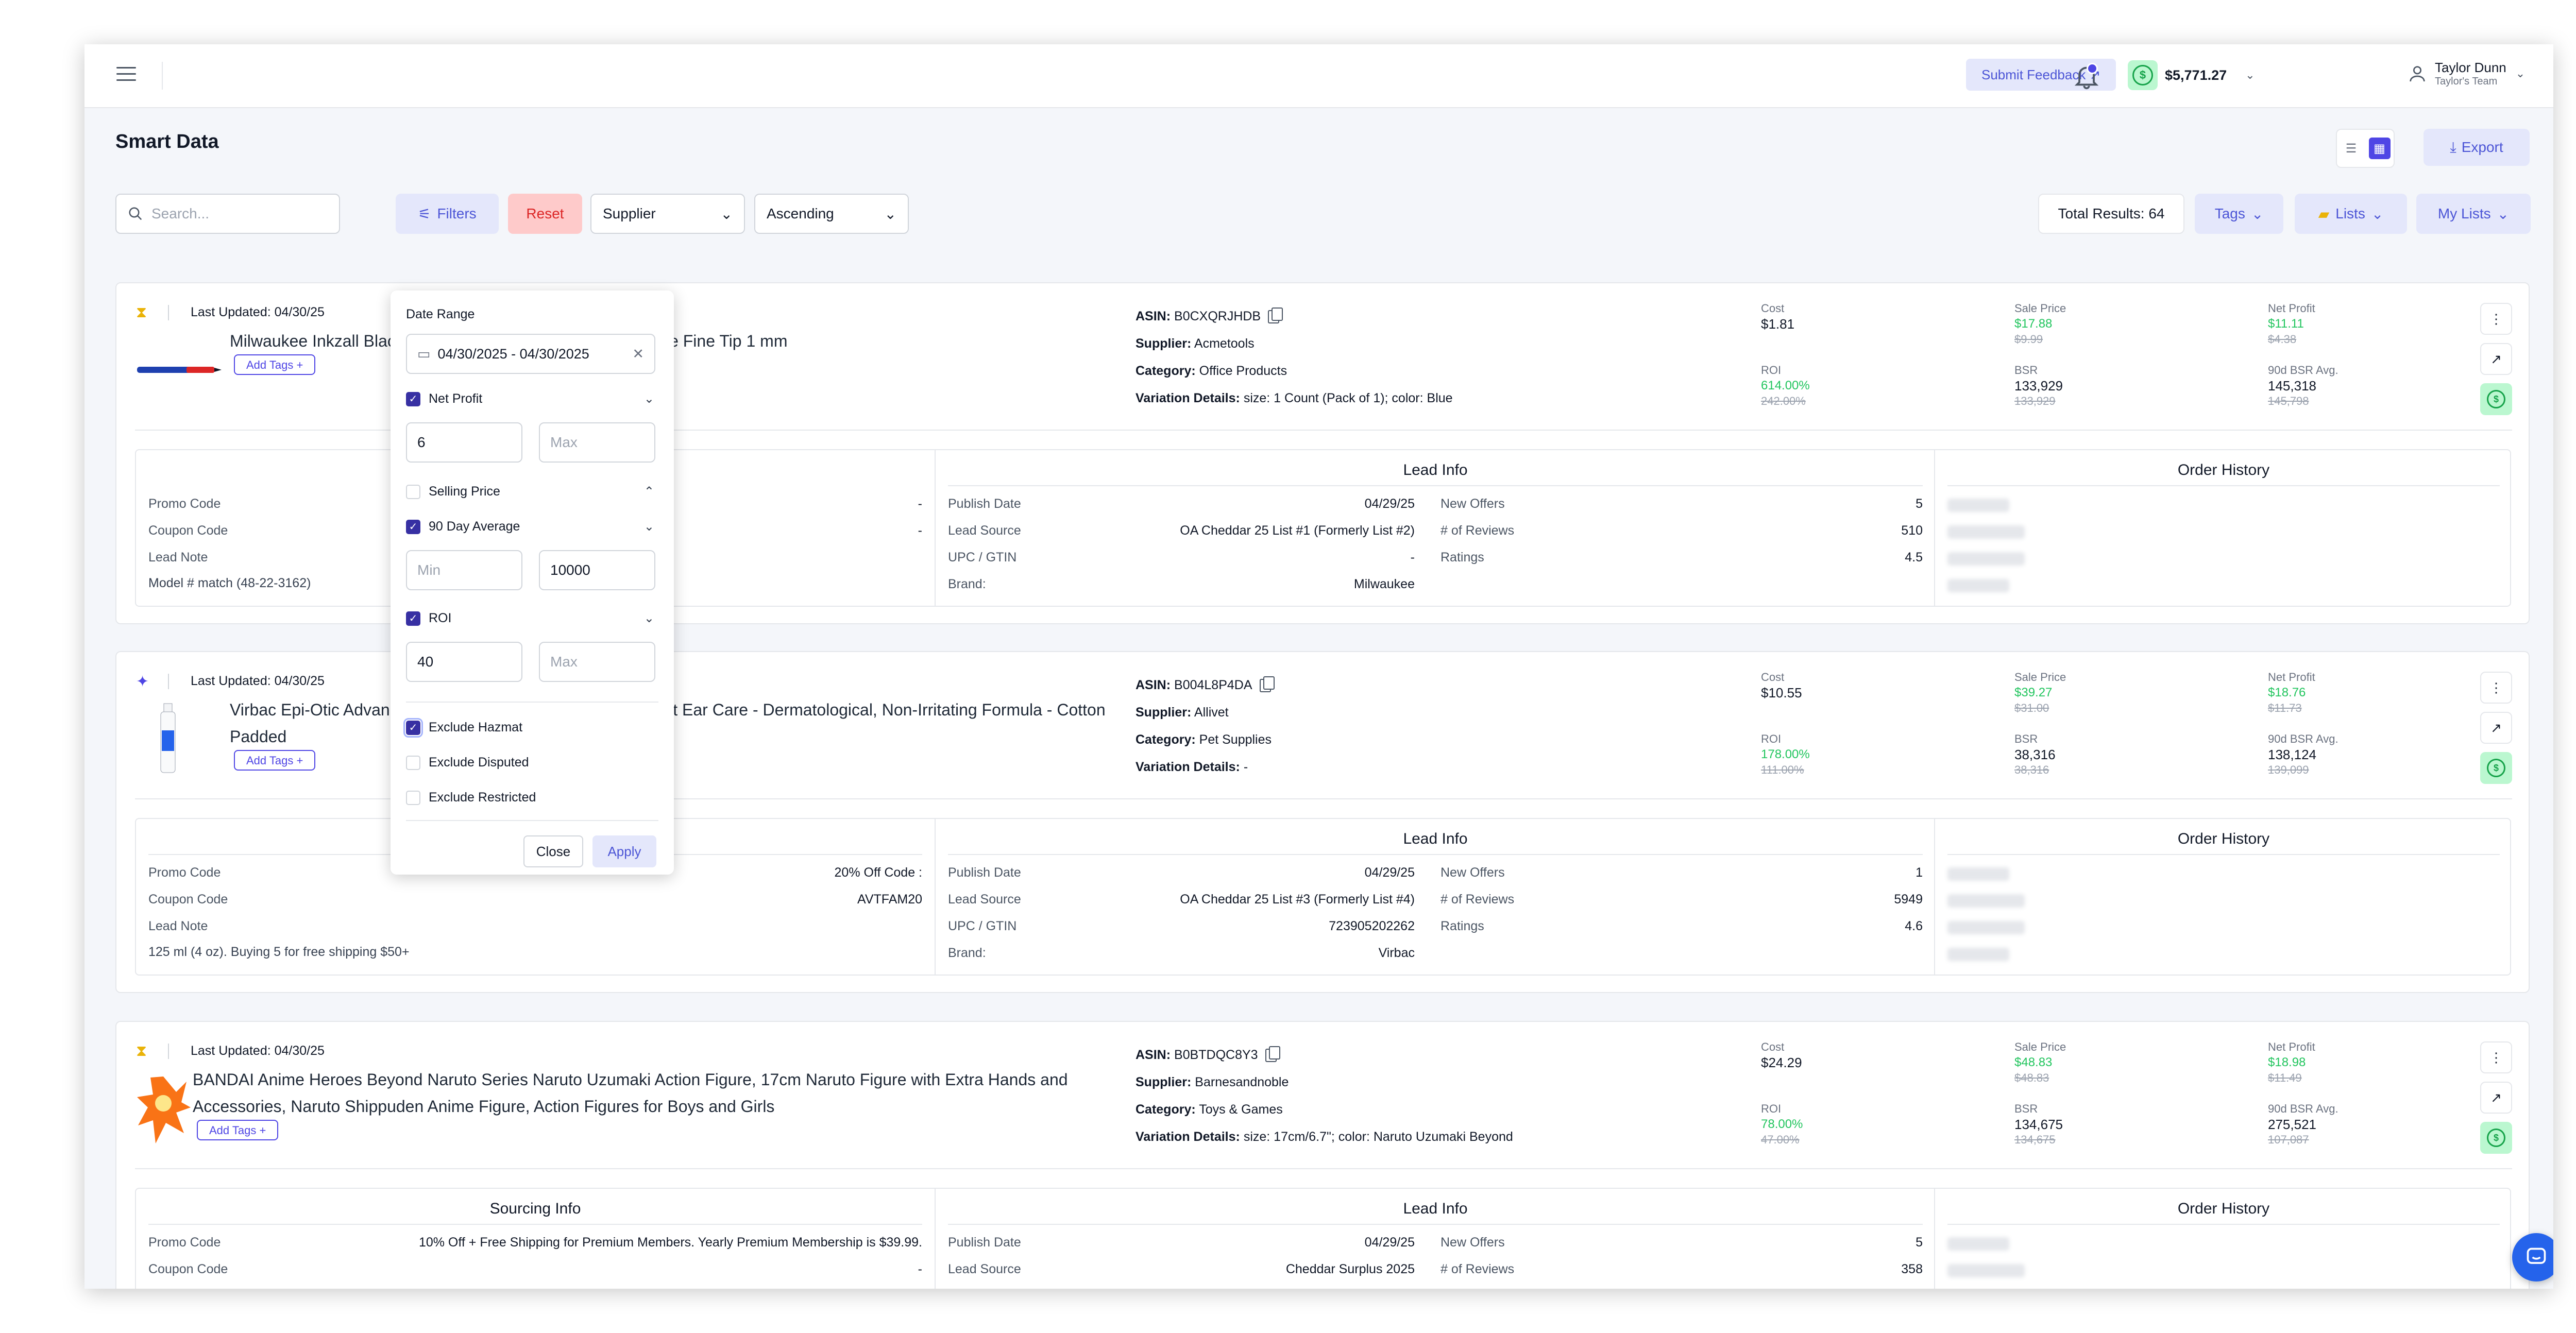  What do you see at coordinates (447, 214) in the screenshot?
I see `filters-button: ⚟ Filters` at bounding box center [447, 214].